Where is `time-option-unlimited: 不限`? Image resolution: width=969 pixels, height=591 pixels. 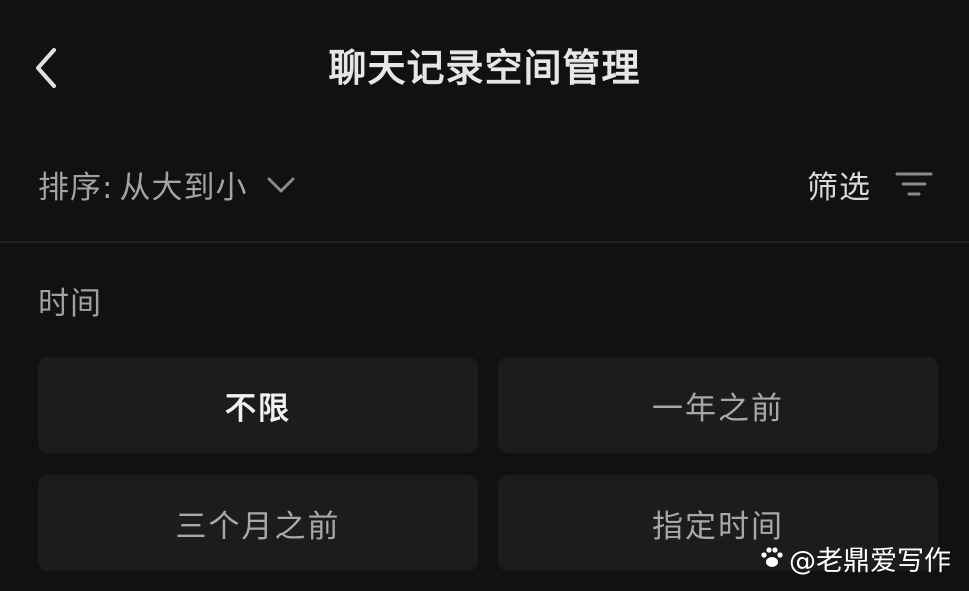
time-option-unlimited: 不限 is located at coordinates (258, 405).